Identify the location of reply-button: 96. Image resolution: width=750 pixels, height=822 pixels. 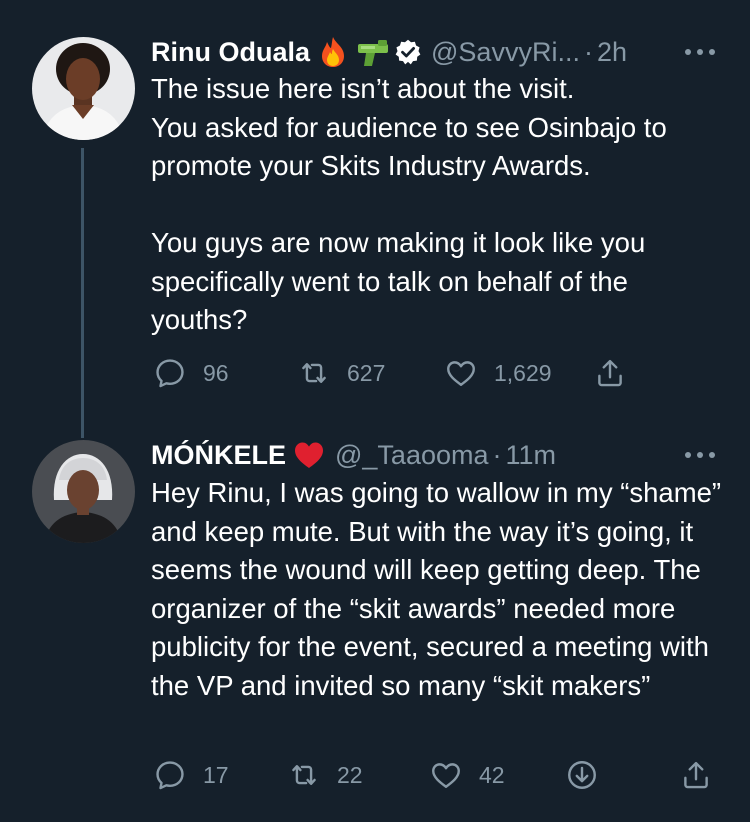
(191, 373).